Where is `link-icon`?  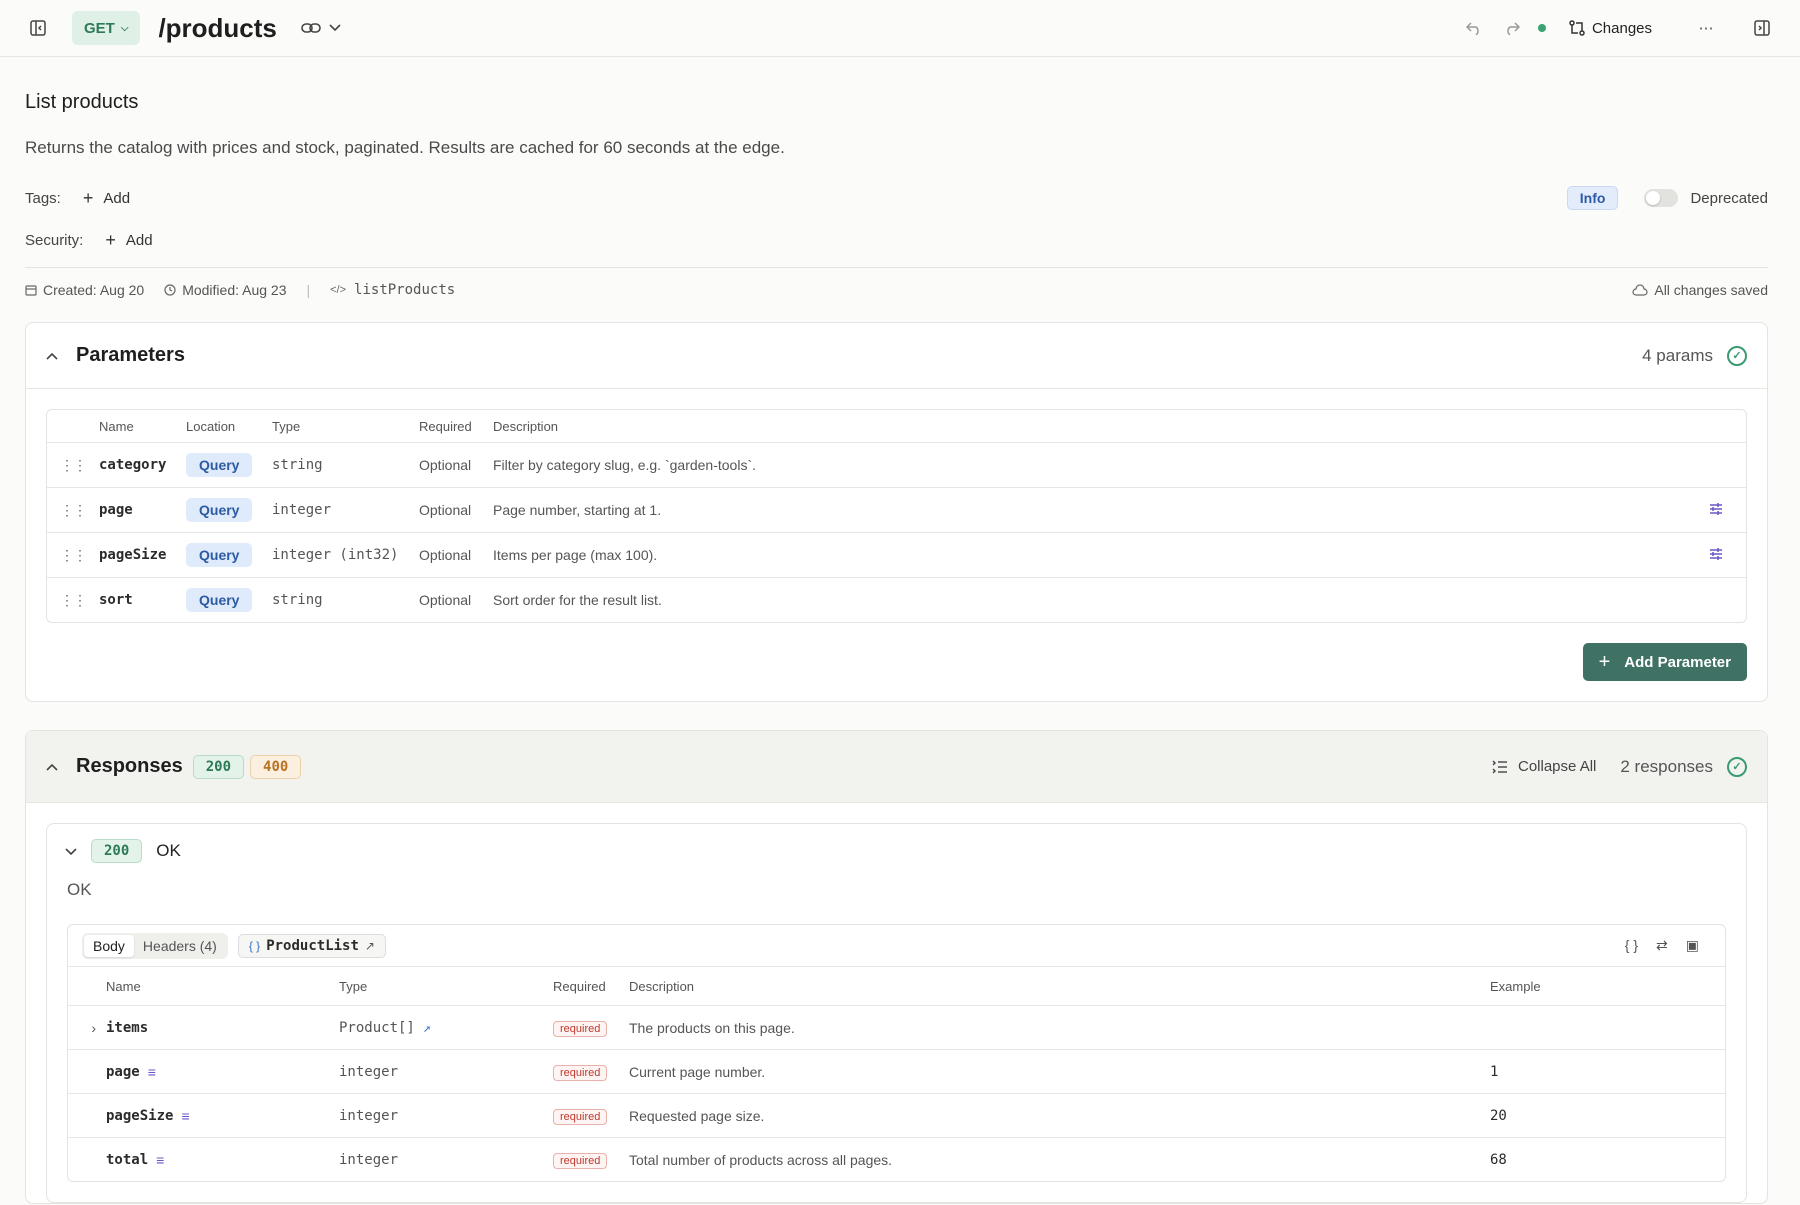 link-icon is located at coordinates (311, 28).